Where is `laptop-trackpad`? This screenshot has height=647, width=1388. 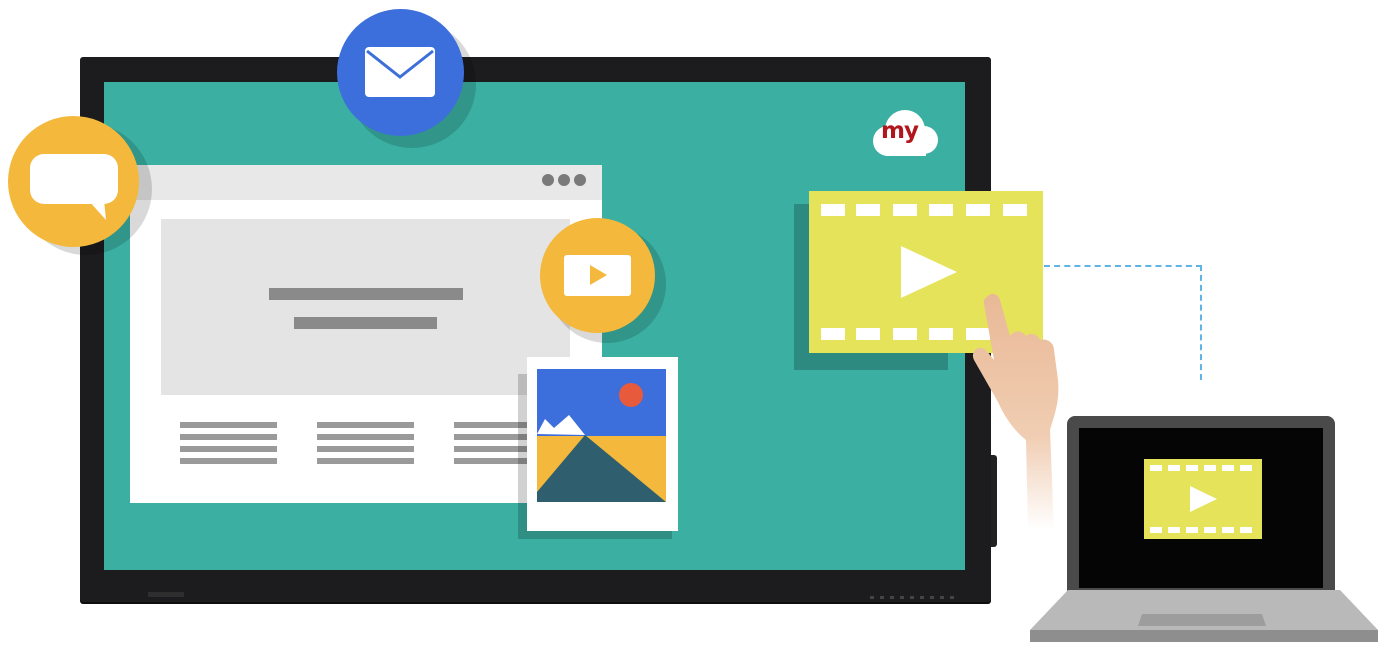
laptop-trackpad is located at coordinates (1202, 620).